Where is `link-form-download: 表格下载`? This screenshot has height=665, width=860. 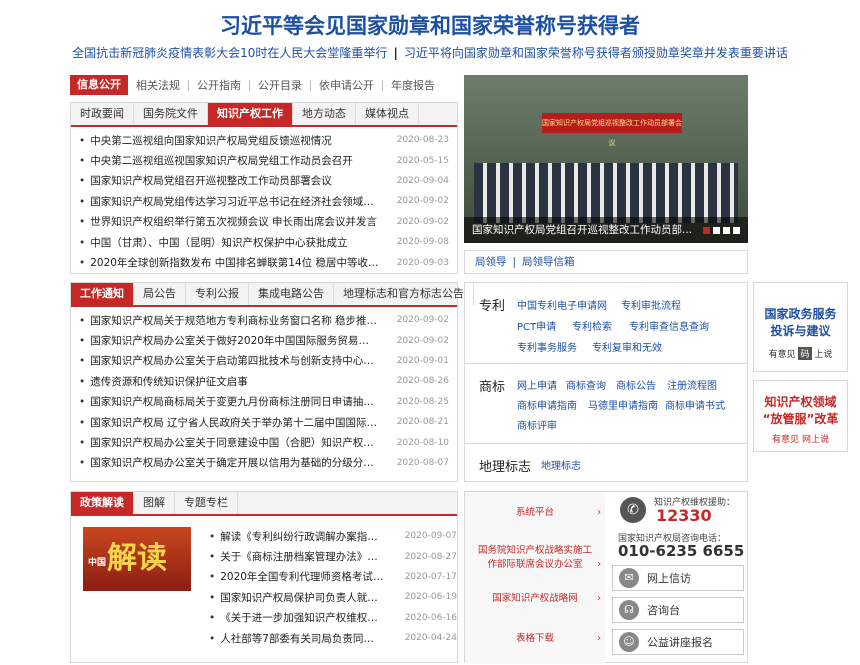 link-form-download: 表格下载 is located at coordinates (535, 639).